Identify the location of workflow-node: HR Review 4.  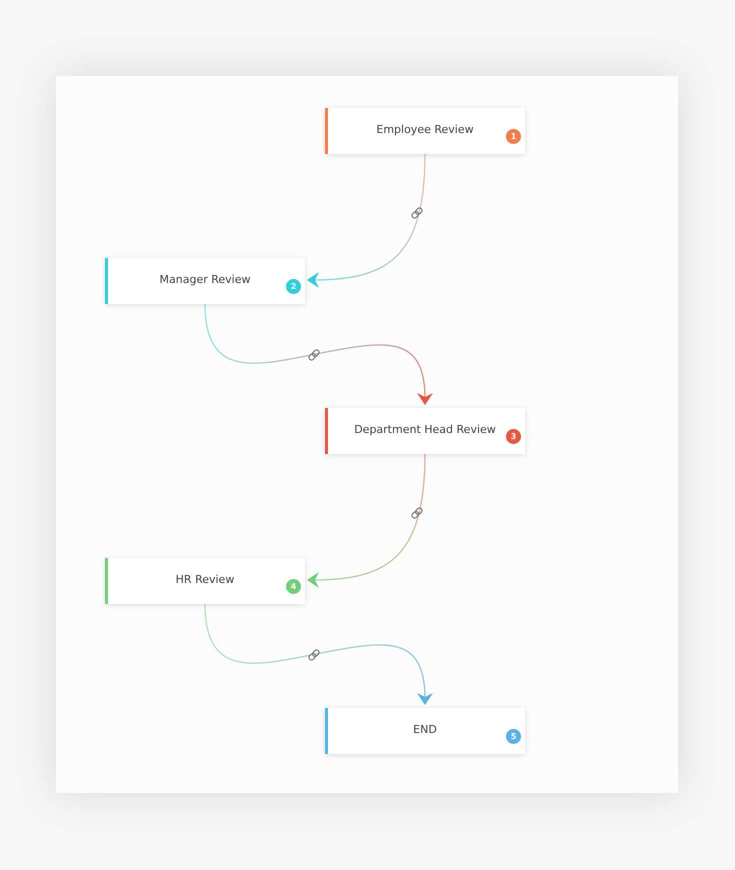
(205, 581).